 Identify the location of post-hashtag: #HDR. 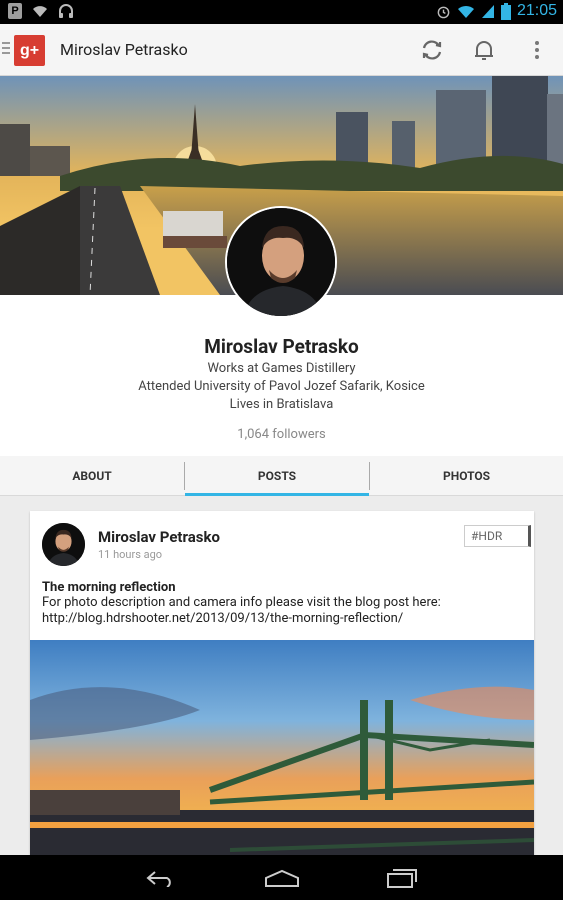
(497, 536).